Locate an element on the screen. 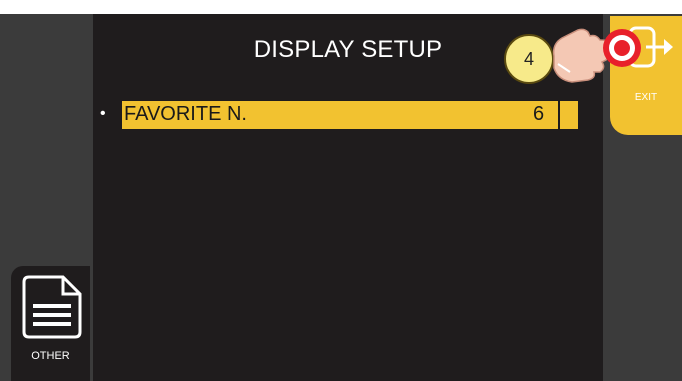 The image size is (682, 381). favorite-field: FAVORITE N. 6 is located at coordinates (350, 115).